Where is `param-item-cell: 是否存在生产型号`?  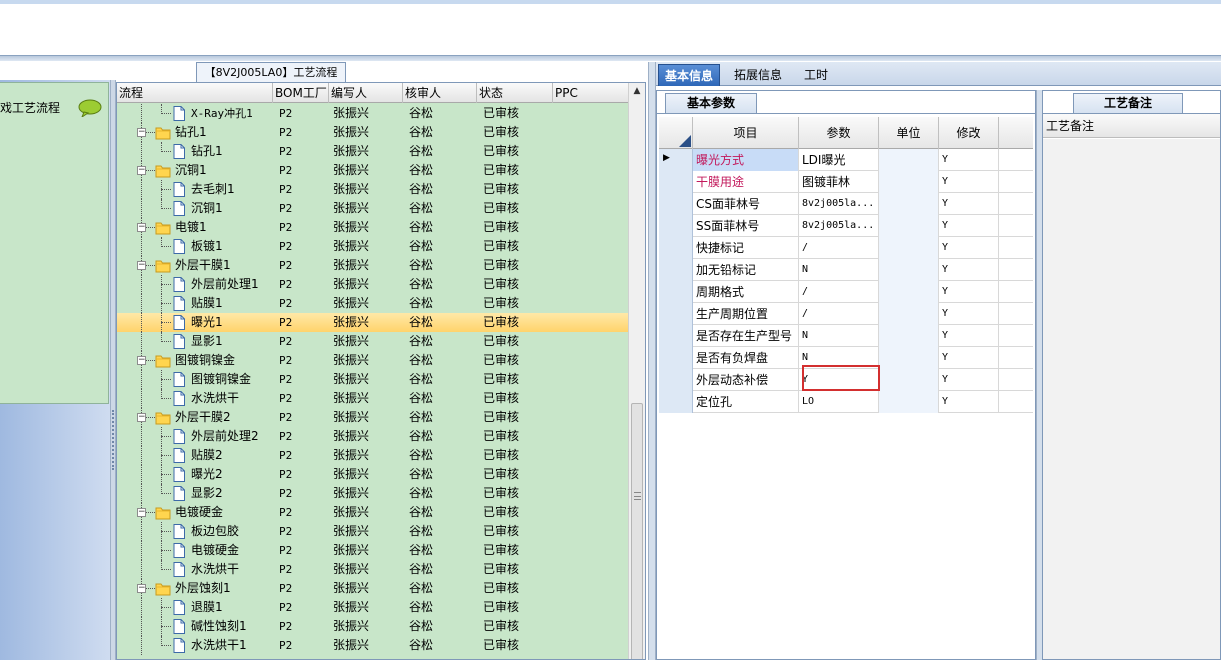 param-item-cell: 是否存在生产型号 is located at coordinates (746, 336).